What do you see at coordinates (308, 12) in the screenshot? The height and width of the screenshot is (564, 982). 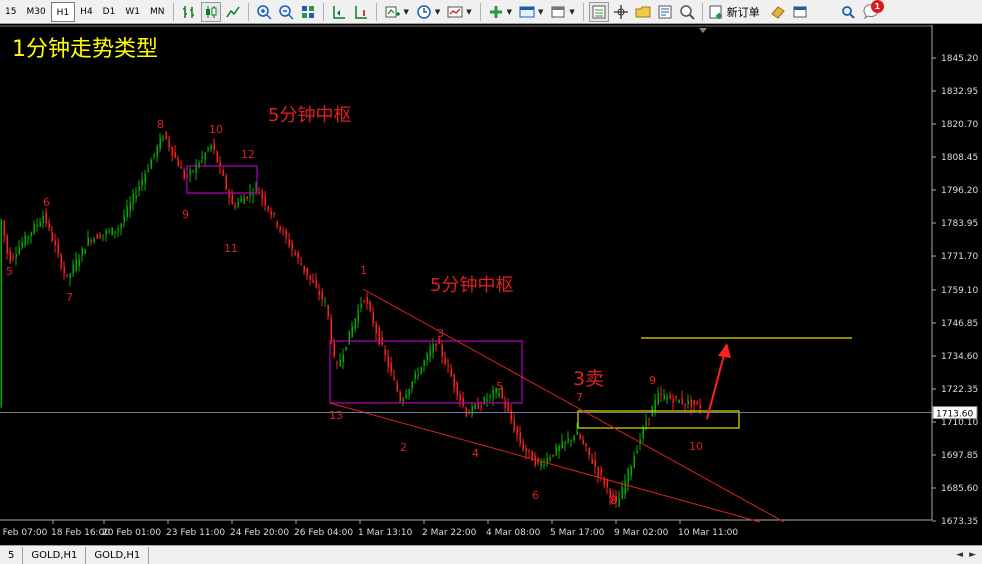 I see `tile-windows-icon` at bounding box center [308, 12].